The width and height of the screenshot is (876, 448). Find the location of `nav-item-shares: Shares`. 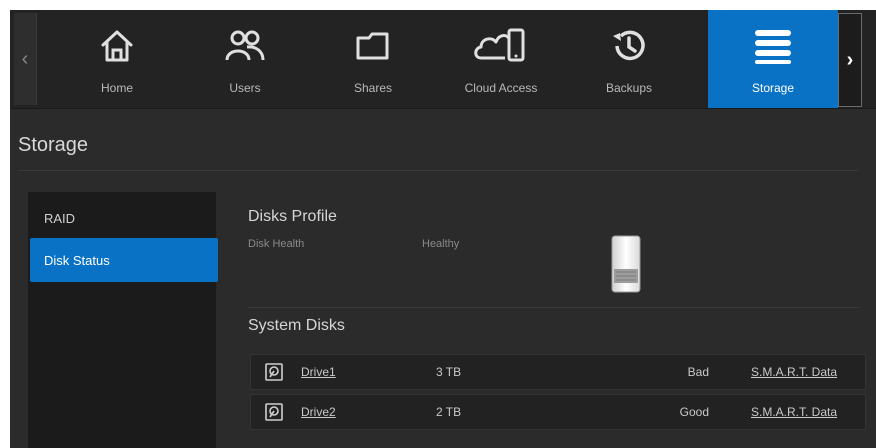

nav-item-shares: Shares is located at coordinates (373, 59).